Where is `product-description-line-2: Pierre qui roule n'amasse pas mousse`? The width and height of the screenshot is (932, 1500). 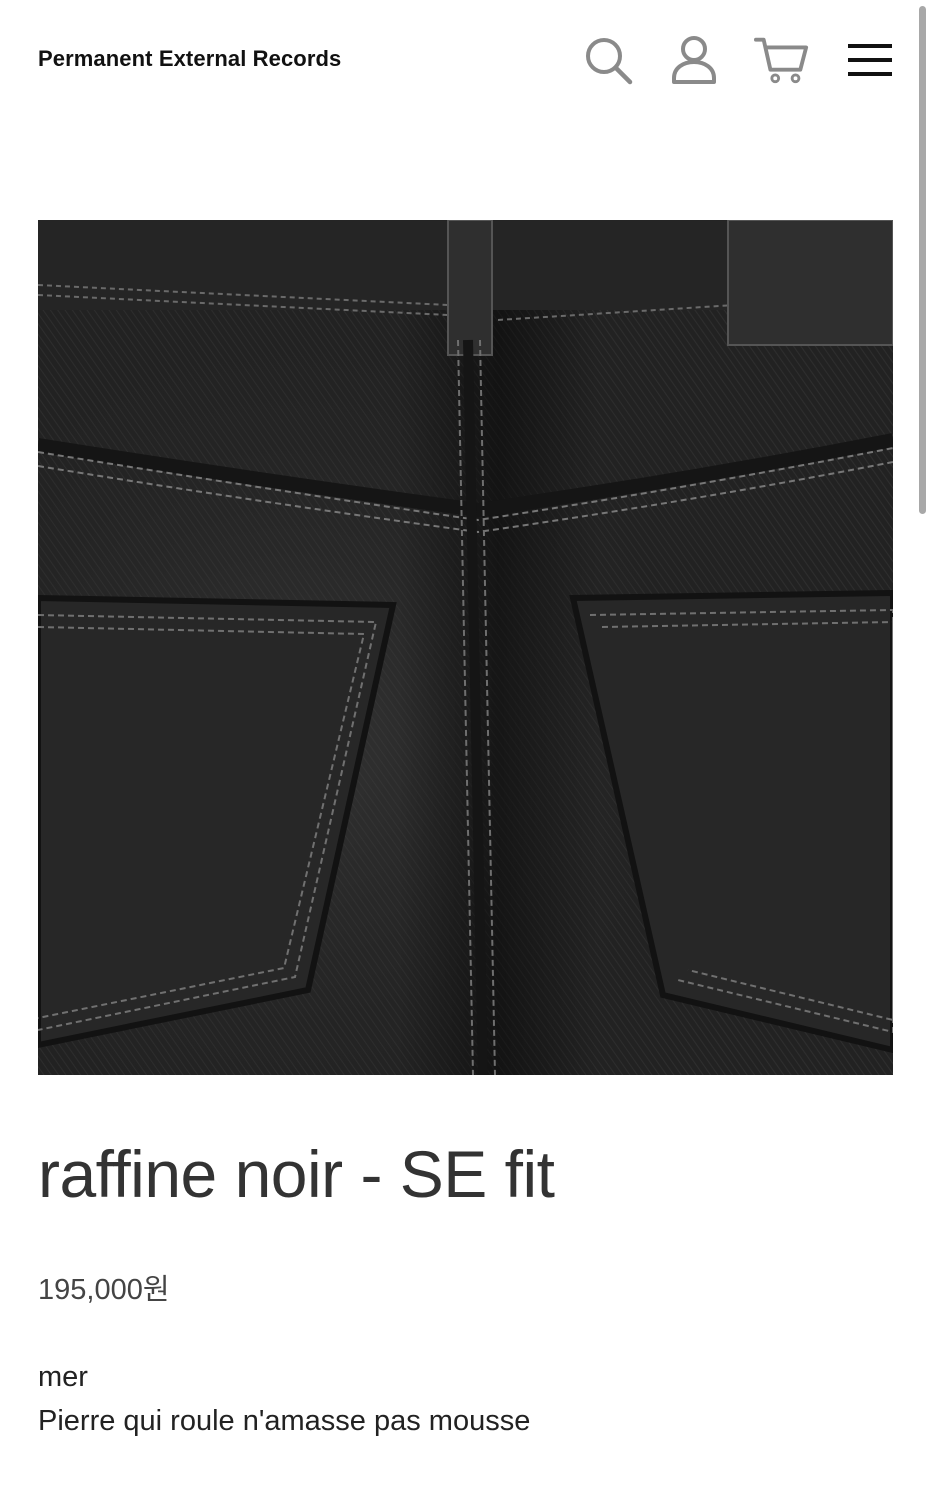 product-description-line-2: Pierre qui roule n'amasse pas mousse is located at coordinates (284, 1421).